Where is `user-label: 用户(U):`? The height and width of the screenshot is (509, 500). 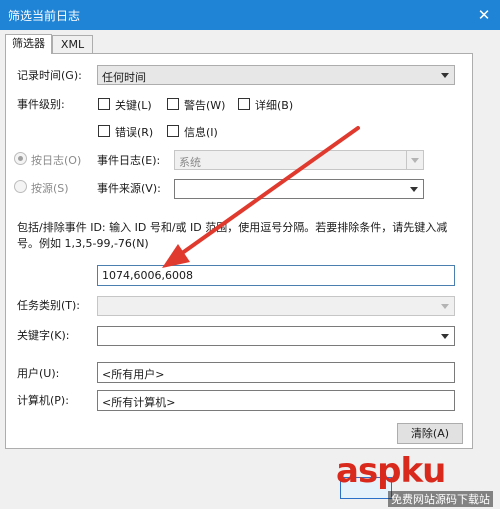
user-label: 用户(U): is located at coordinates (38, 373).